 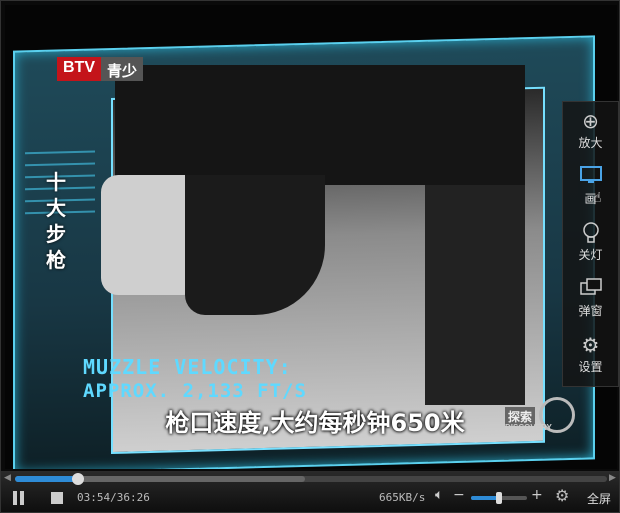 I want to click on hud-text-line1: MUZZLE VELOCITY:, so click(x=187, y=367).